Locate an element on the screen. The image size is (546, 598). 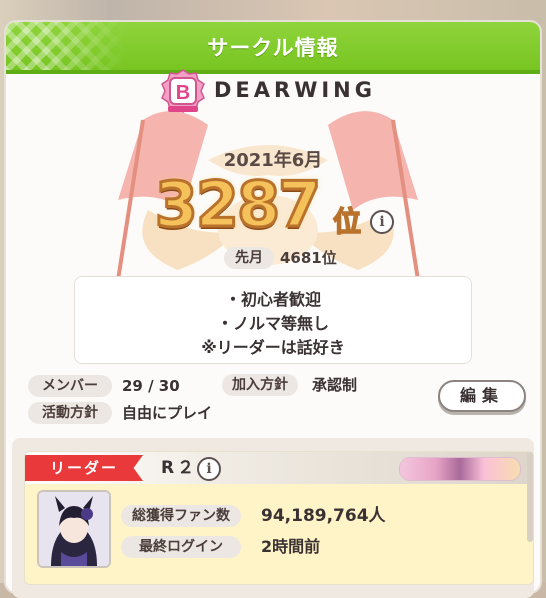
circle-description: ・初心者歓迎 ・ノルマ等無し ※リーダーは話好き is located at coordinates (273, 320).